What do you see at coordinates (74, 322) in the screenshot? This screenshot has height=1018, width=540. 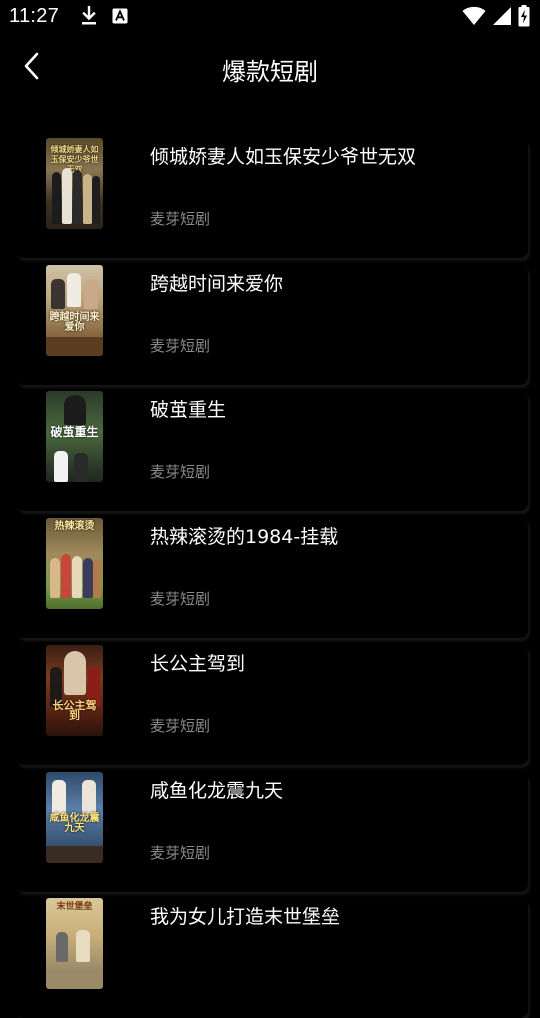 I see `cover-title-art: 跨越时间来爱你` at bounding box center [74, 322].